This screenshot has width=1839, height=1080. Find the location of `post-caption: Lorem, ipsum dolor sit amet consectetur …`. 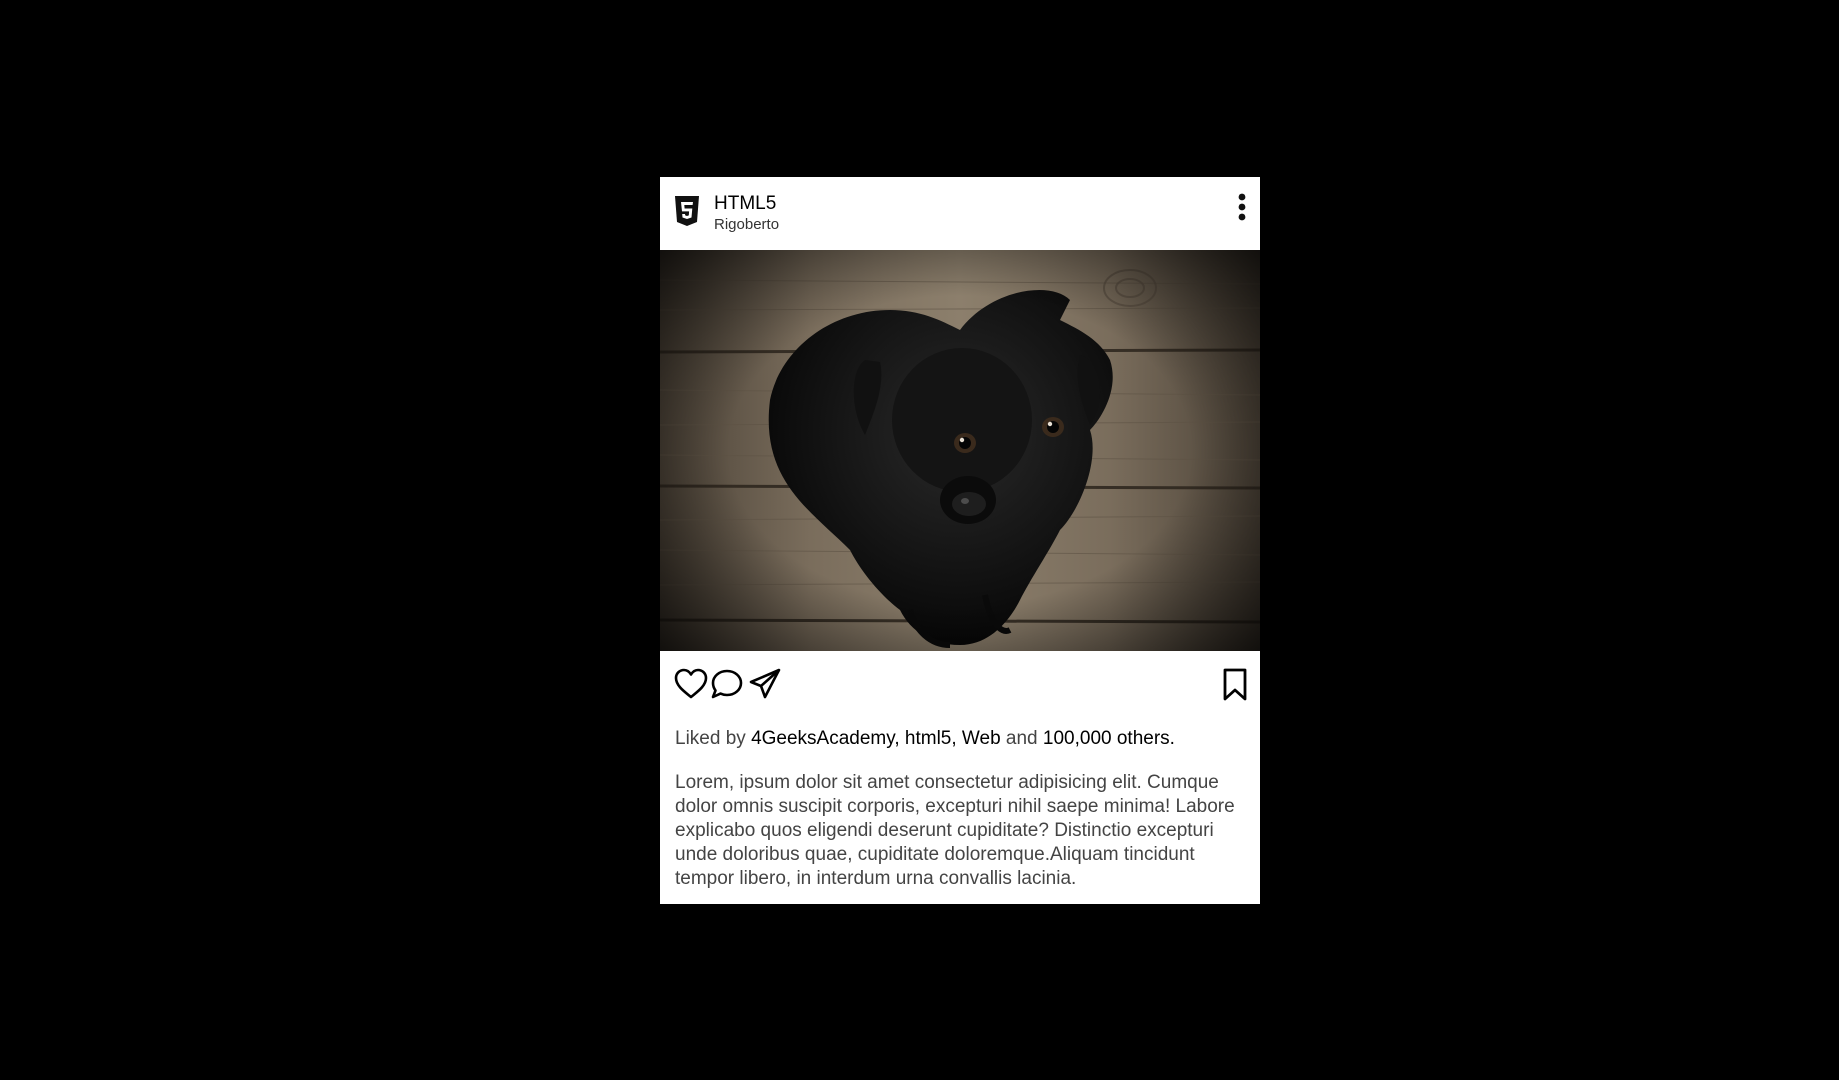

post-caption: Lorem, ipsum dolor sit amet consectetur … is located at coordinates (955, 830).